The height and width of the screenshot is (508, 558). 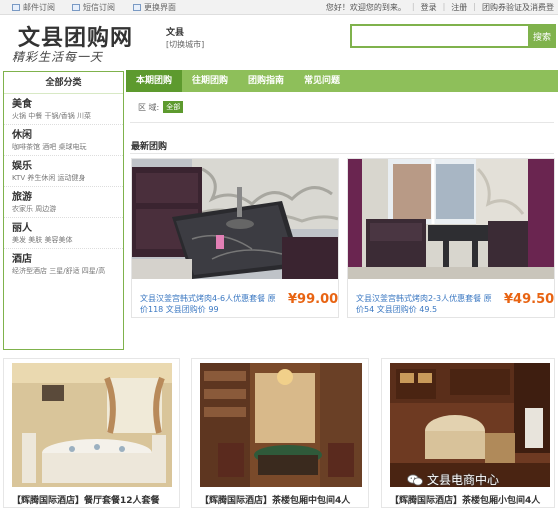 I want to click on bottom-deal-card: 【辉腾国际酒店】茶楼包厢中包间4人, so click(x=280, y=433).